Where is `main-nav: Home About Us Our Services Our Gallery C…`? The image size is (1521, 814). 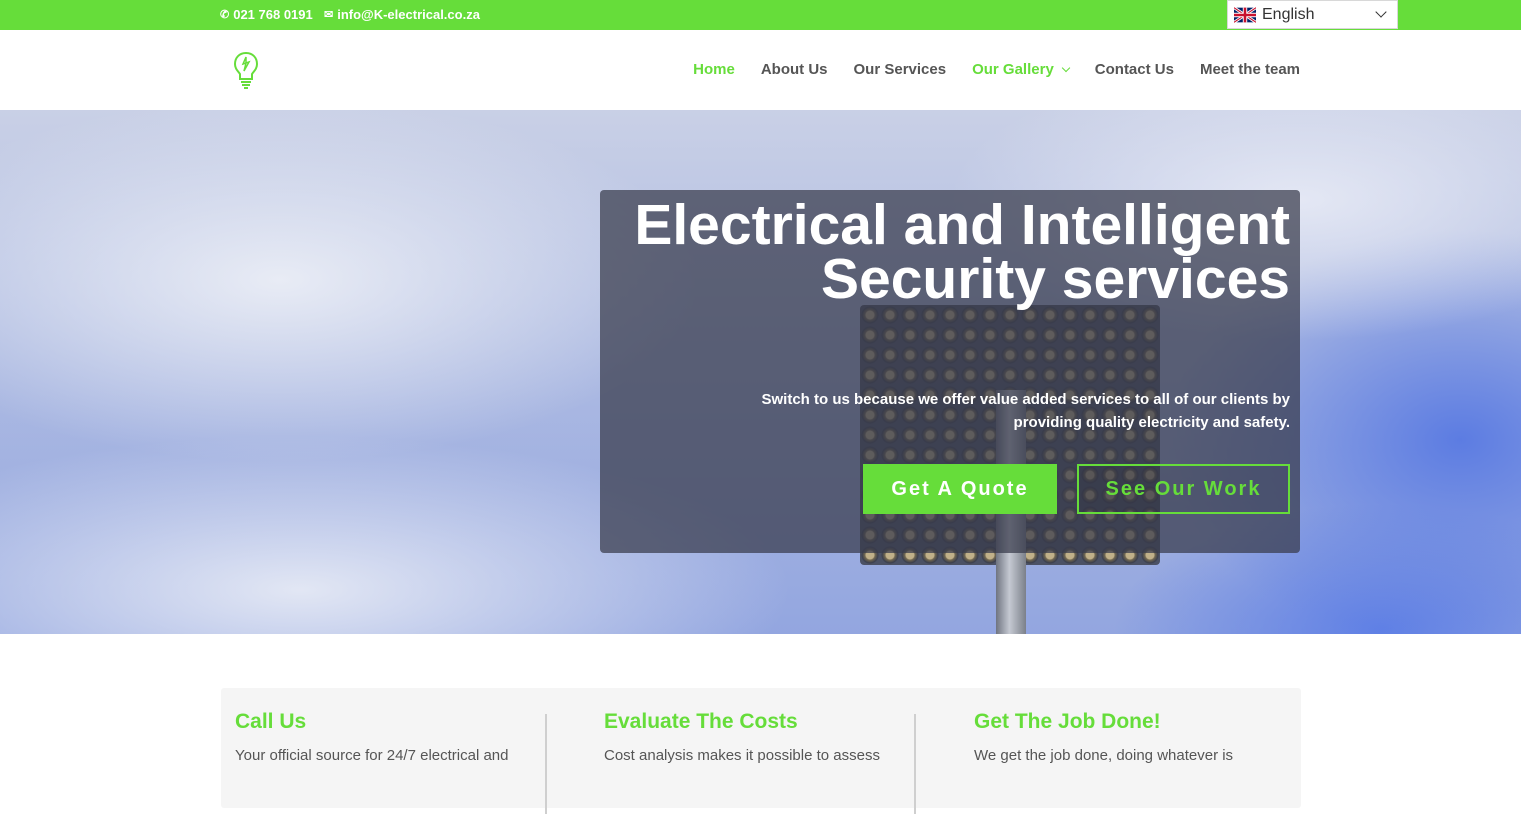
main-nav: Home About Us Our Services Our Gallery C… is located at coordinates (996, 69).